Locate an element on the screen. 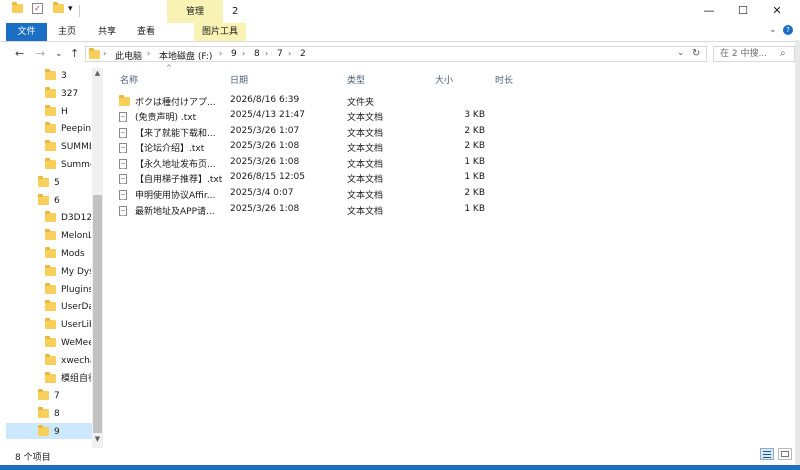 This screenshot has width=800, height=470. column-header-name: 名称 is located at coordinates (129, 79).